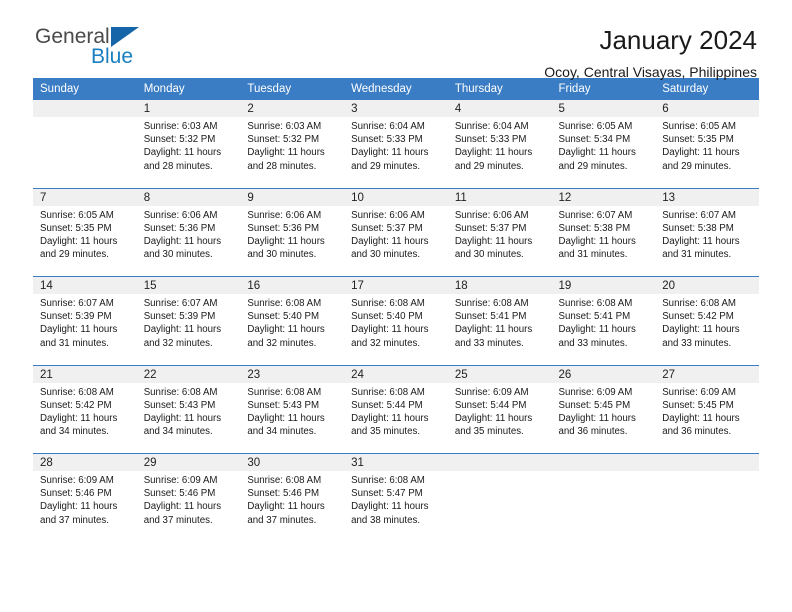 This screenshot has width=792, height=612. What do you see at coordinates (188, 285) in the screenshot?
I see `day-number: 15` at bounding box center [188, 285].